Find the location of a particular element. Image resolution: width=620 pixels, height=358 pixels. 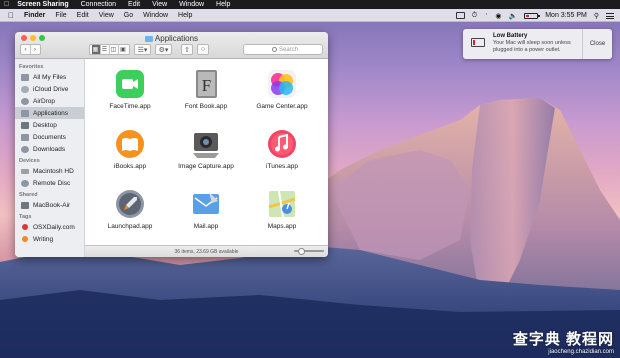

sidebar-item-label: Macintosh HD is located at coordinates (53, 171).